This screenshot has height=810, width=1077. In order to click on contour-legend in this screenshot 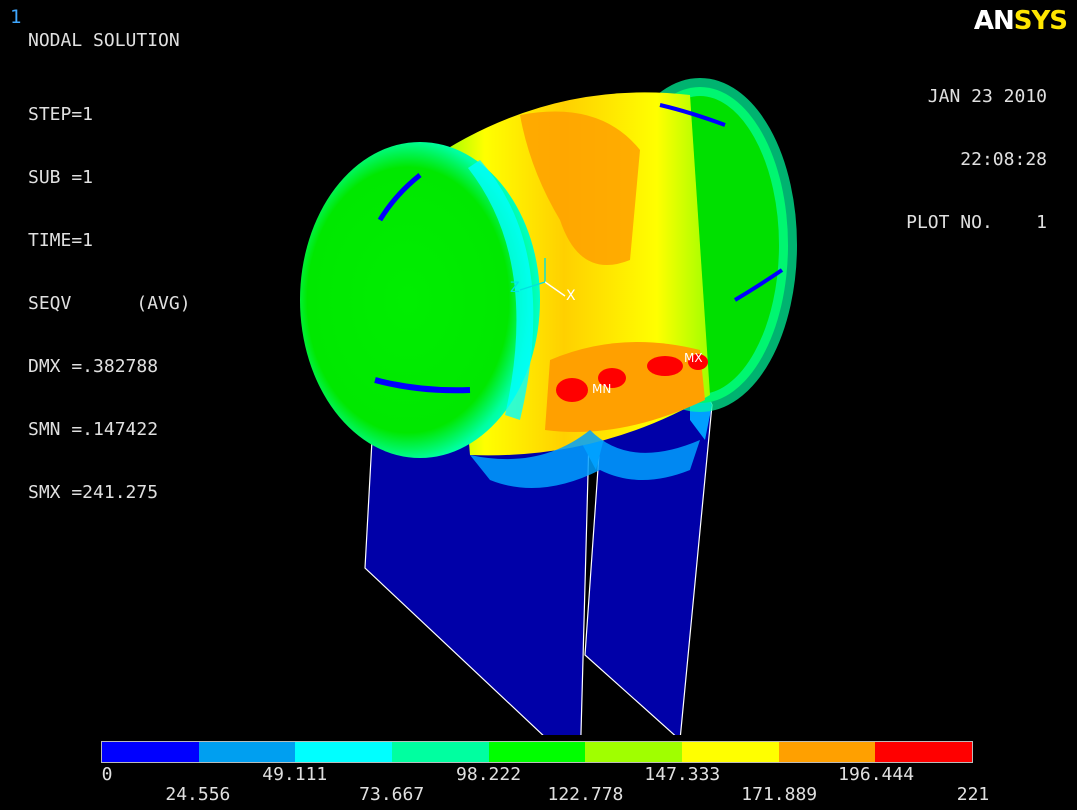, I will do `click(537, 752)`.